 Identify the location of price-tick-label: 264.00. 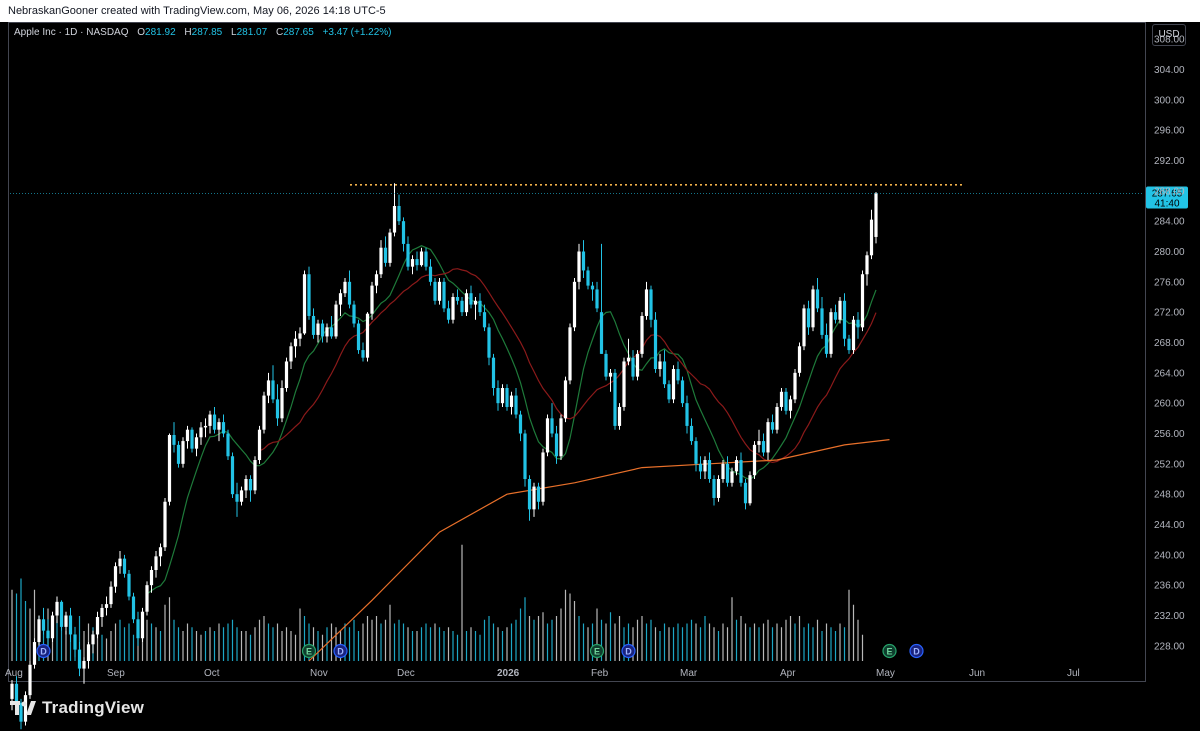
(1169, 373).